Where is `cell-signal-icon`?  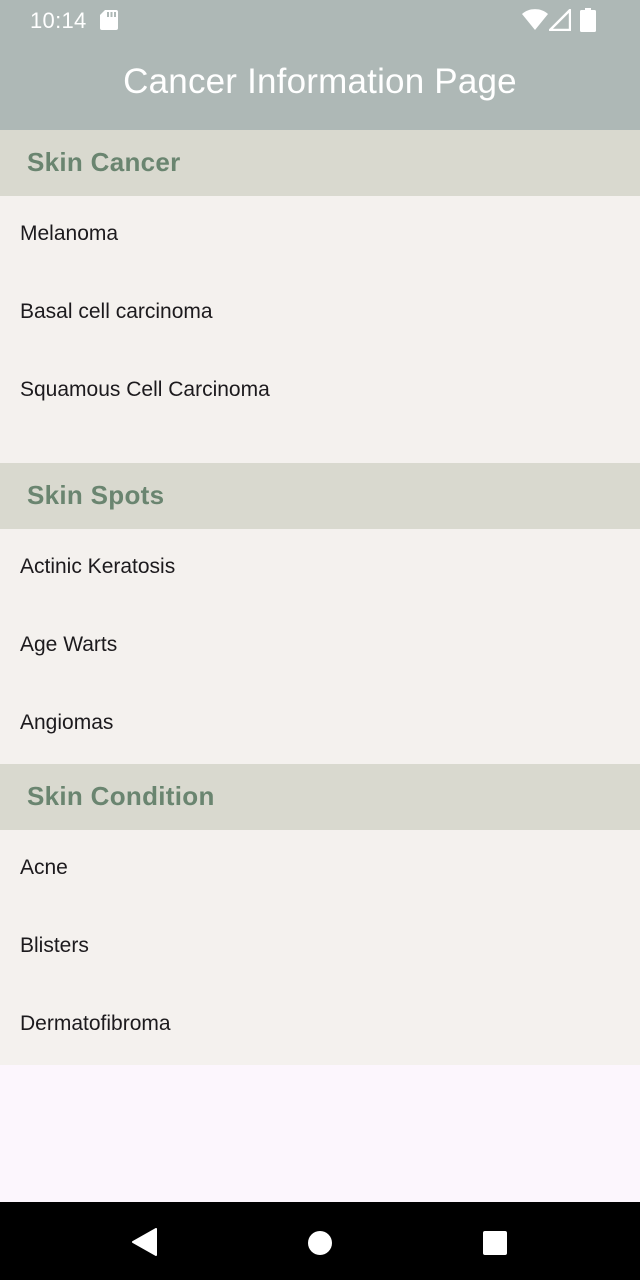
cell-signal-icon is located at coordinates (560, 20).